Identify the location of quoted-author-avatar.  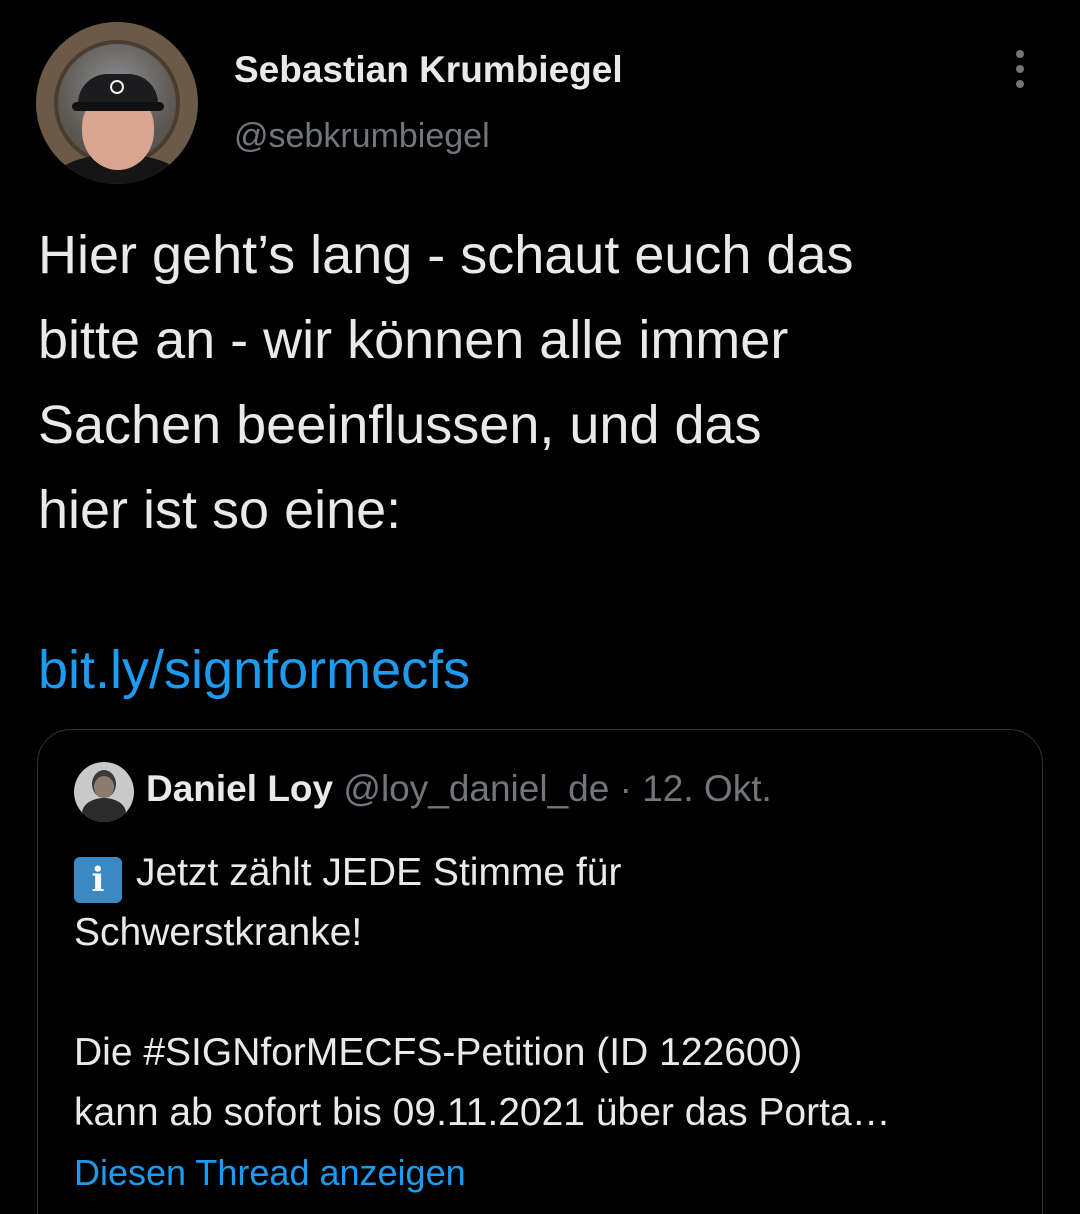
(104, 792).